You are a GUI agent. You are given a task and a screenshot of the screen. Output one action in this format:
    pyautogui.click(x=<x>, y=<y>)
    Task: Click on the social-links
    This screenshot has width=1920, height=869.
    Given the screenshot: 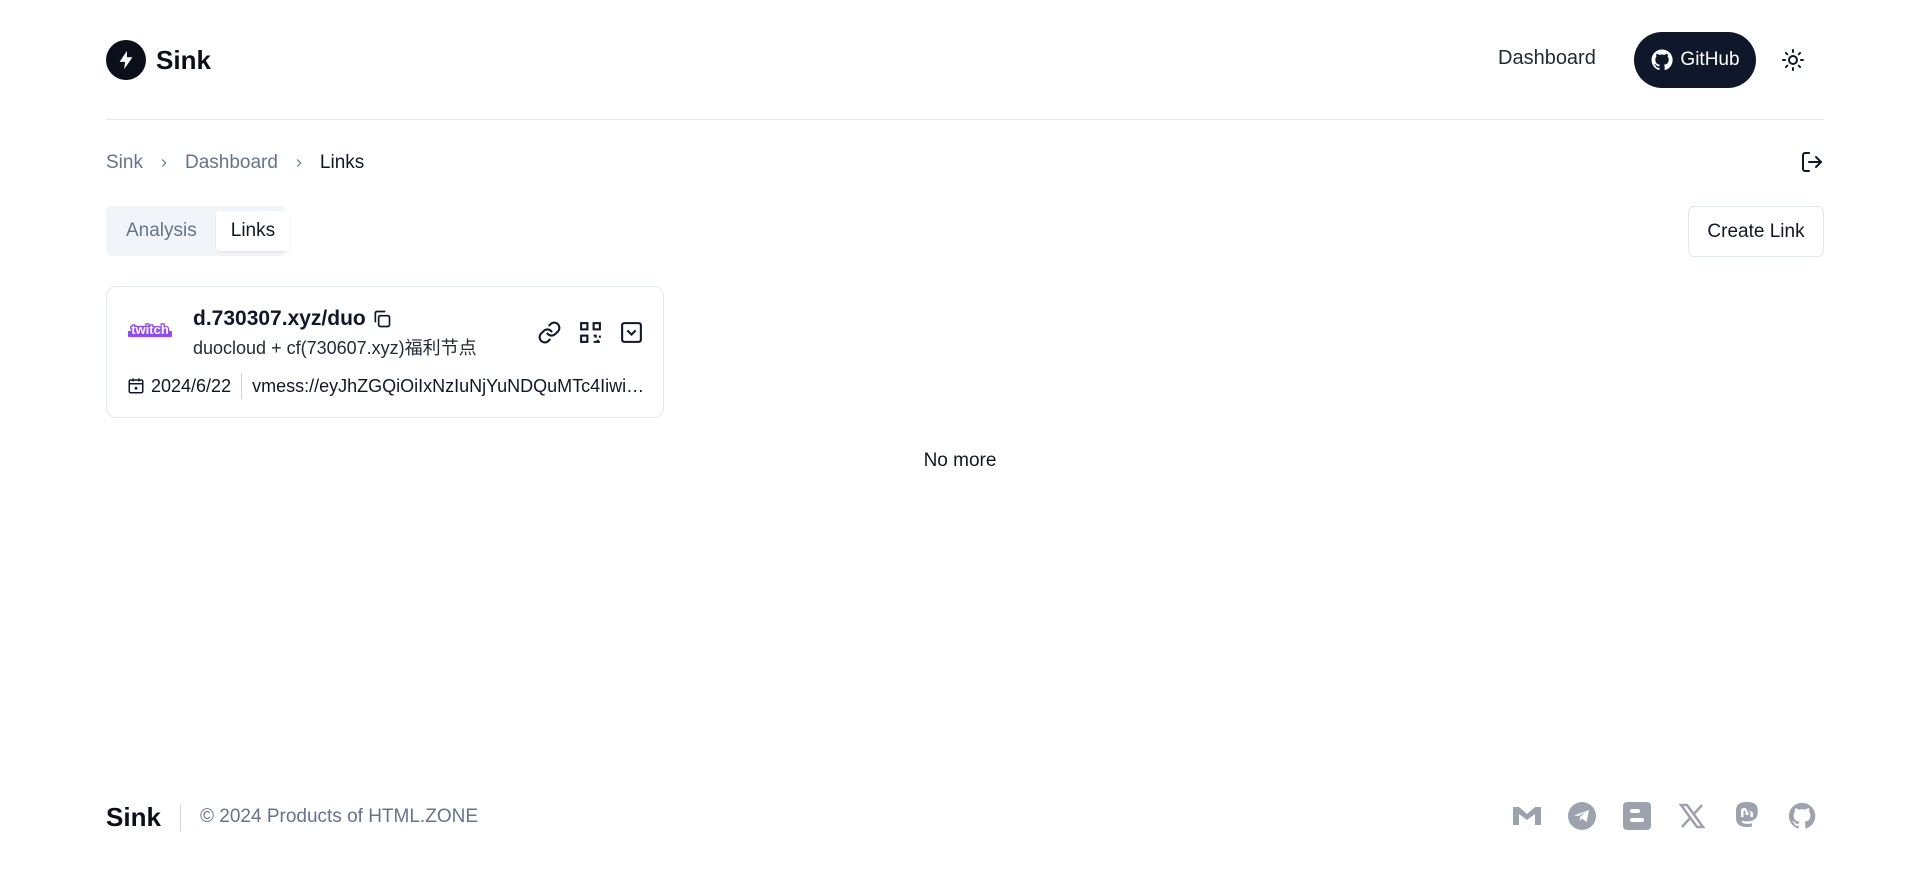 What is the action you would take?
    pyautogui.click(x=1664, y=816)
    